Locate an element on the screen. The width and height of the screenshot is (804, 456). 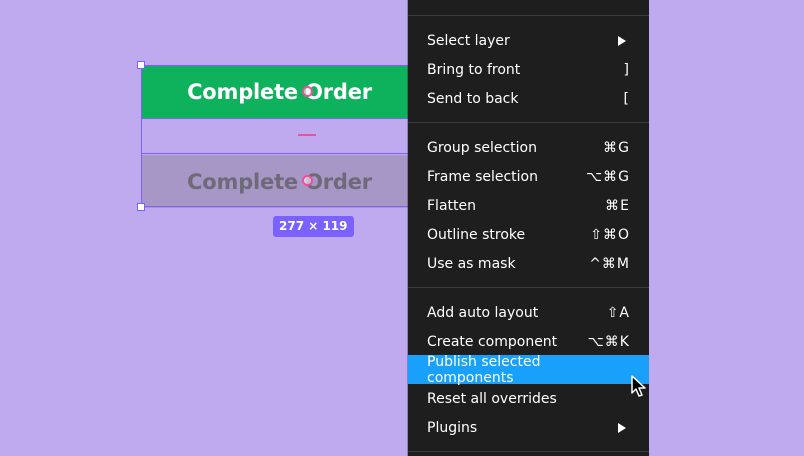
menu-item-add-auto-layout: Add auto layout ⇧A is located at coordinates (528, 312).